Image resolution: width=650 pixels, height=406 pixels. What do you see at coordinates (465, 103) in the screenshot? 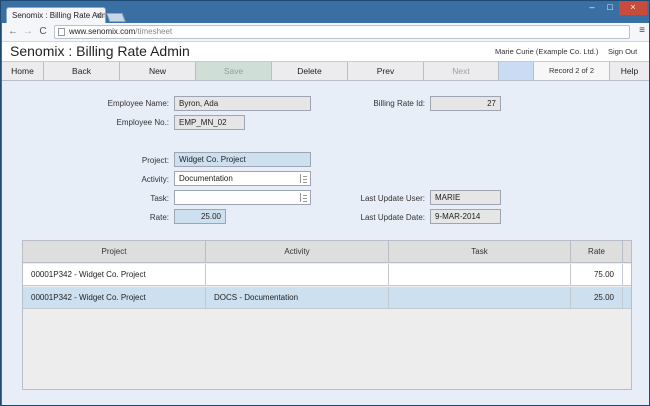
I see `billing-rate-id-field: 27` at bounding box center [465, 103].